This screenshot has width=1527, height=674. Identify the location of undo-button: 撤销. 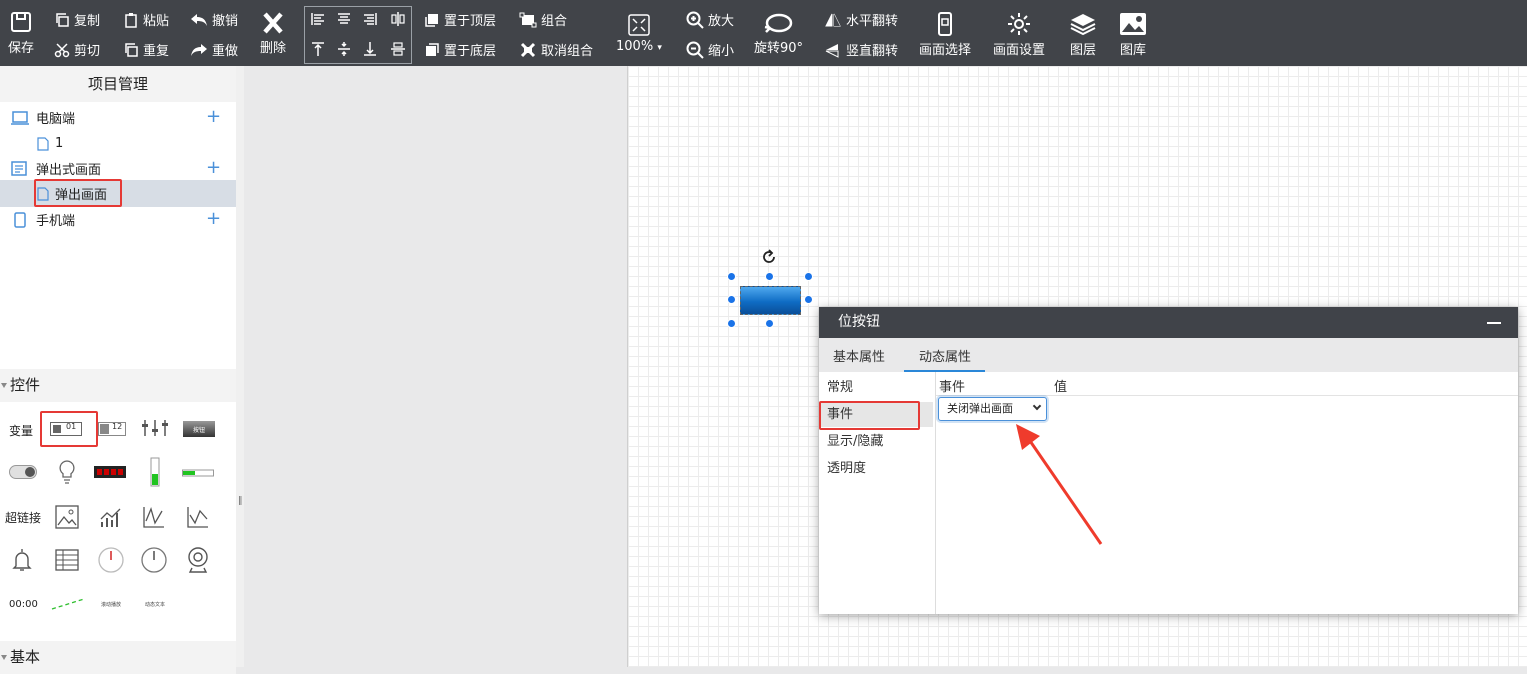
(214, 19).